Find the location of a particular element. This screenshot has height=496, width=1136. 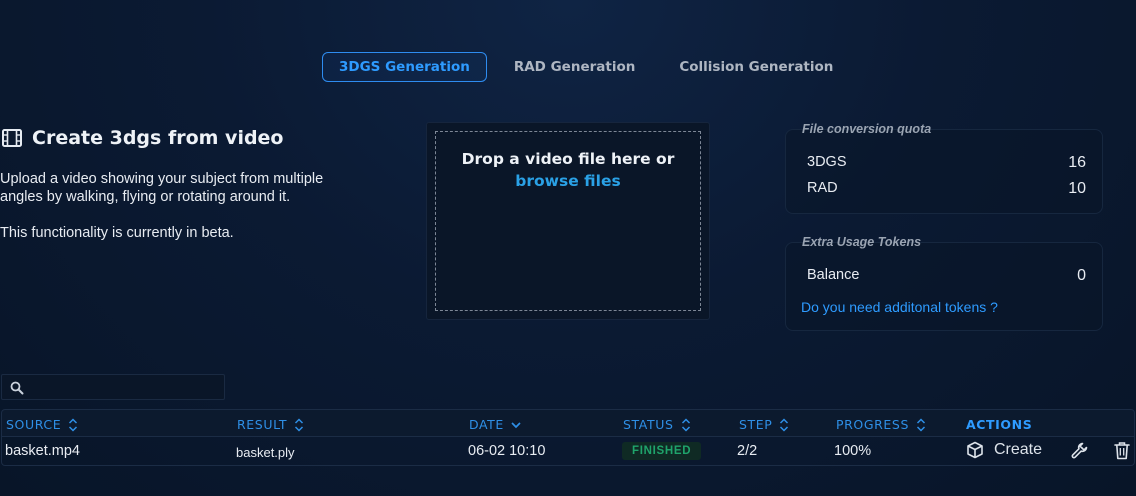

tokens-legend: Extra Usage Tokens is located at coordinates (862, 242).